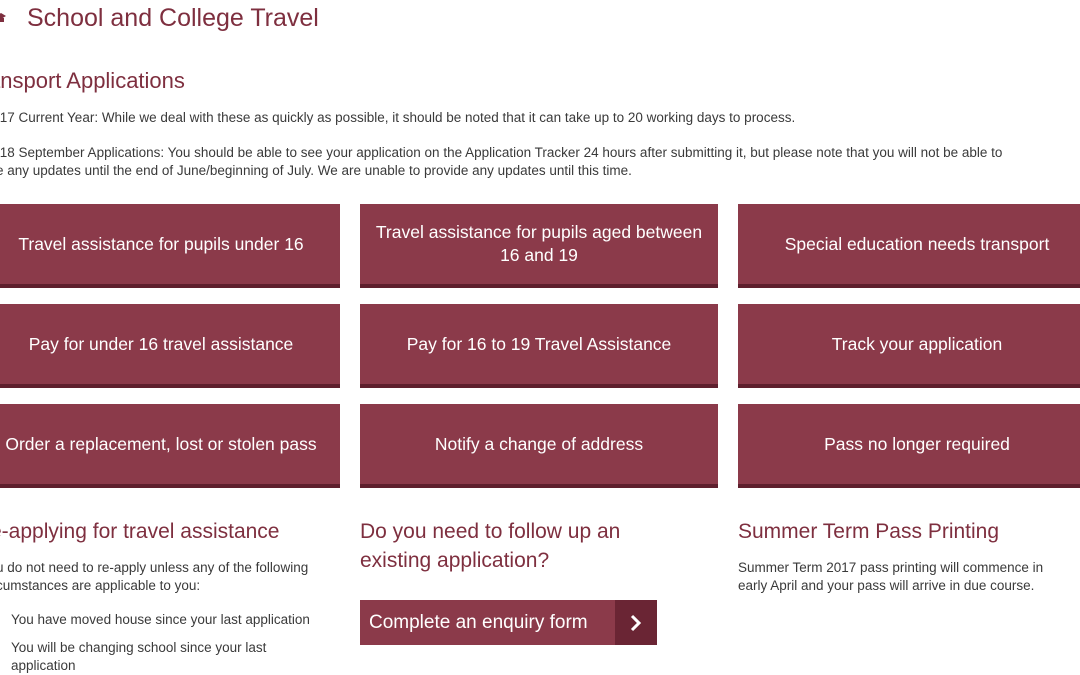  What do you see at coordinates (478, 622) in the screenshot?
I see `enquiry-form-label: Complete an enquiry form` at bounding box center [478, 622].